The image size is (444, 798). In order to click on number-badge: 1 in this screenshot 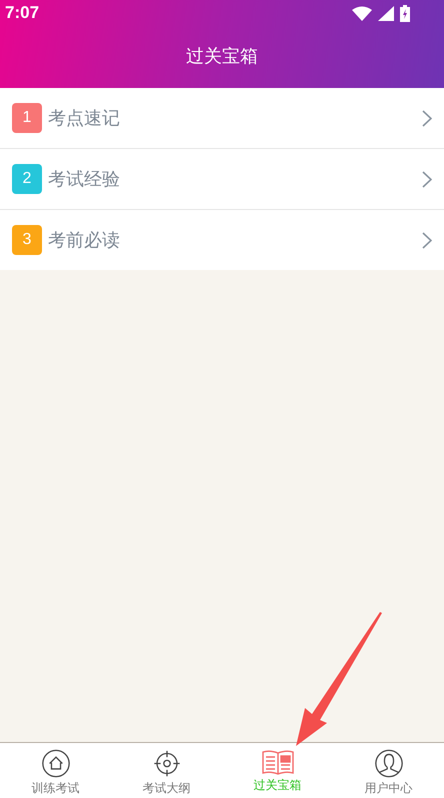, I will do `click(27, 118)`.